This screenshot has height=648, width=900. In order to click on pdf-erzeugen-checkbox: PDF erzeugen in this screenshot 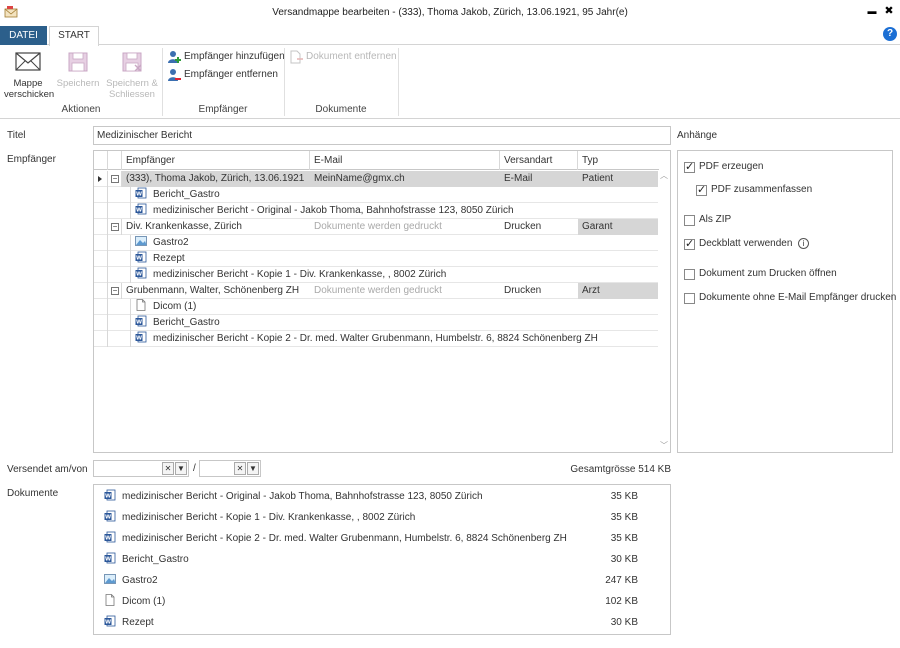, I will do `click(723, 168)`.